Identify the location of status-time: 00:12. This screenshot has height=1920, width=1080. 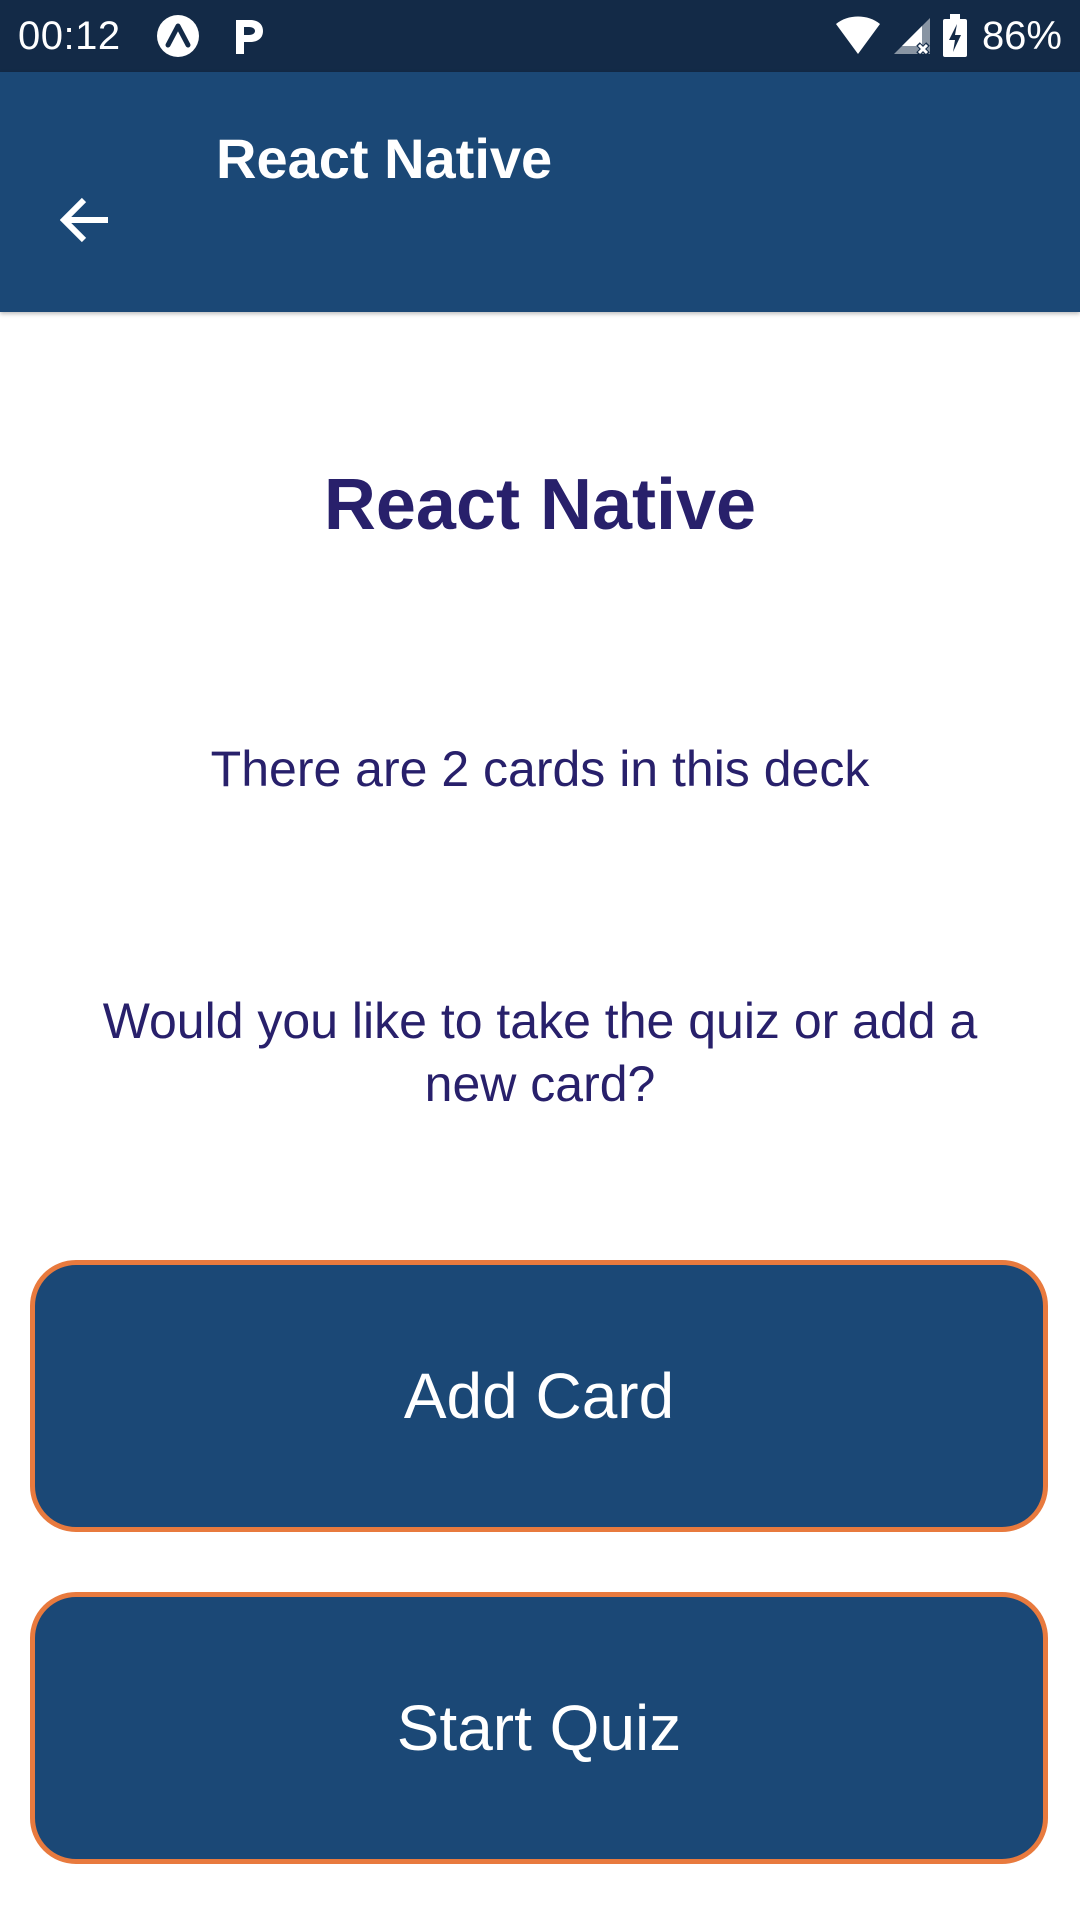
(69, 36).